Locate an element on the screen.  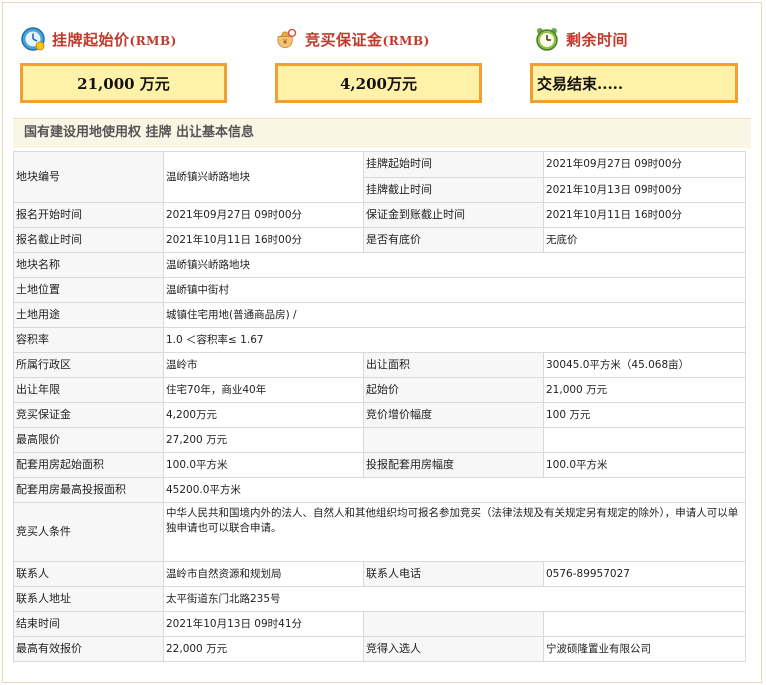
cell-value: 30045.0平方米（45.068亩） is located at coordinates (644, 365).